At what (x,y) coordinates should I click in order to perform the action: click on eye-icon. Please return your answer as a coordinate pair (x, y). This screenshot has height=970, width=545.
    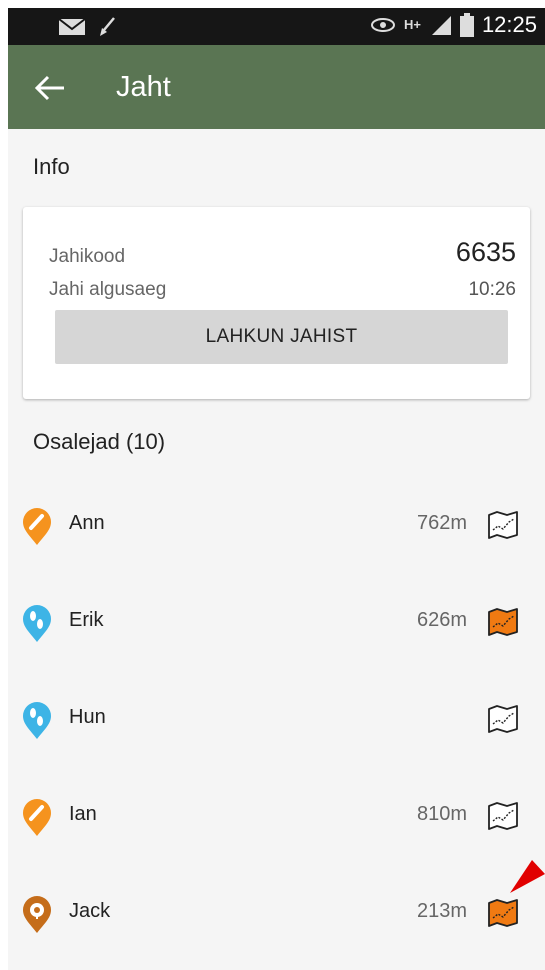
    Looking at the image, I should click on (382, 25).